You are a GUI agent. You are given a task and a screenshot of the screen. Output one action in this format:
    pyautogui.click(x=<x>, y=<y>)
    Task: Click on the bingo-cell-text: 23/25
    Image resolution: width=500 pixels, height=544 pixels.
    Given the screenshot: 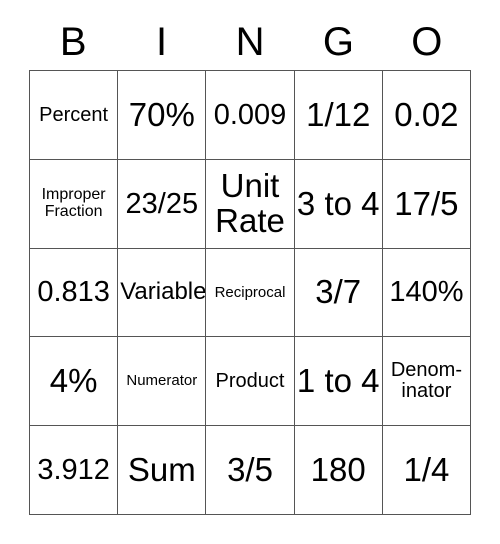 What is the action you would take?
    pyautogui.click(x=162, y=203)
    